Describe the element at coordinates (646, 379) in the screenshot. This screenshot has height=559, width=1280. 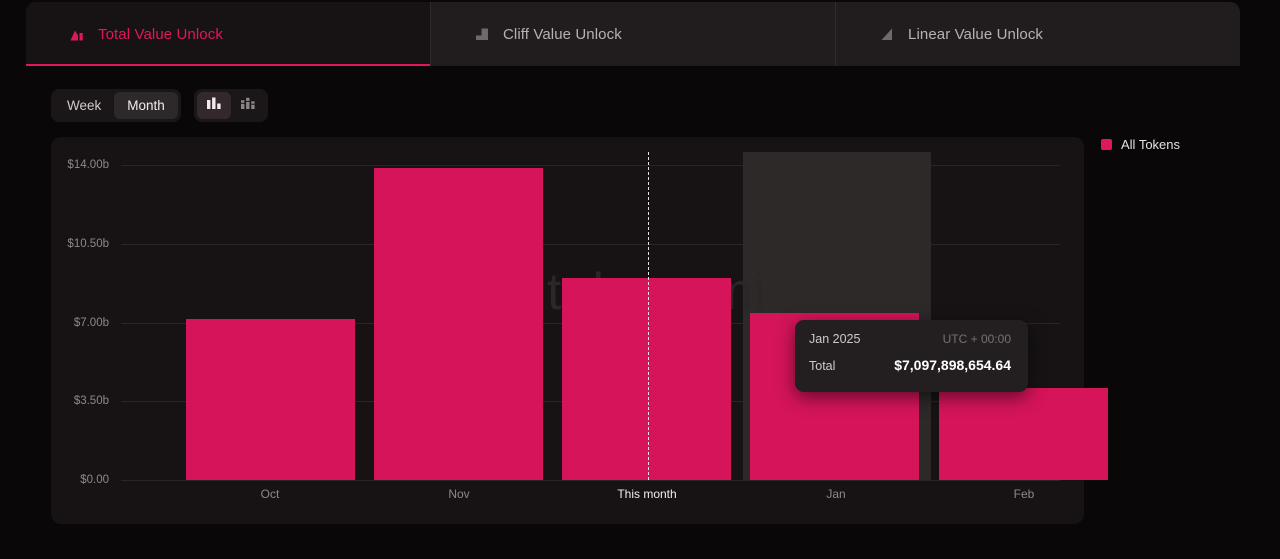
I see `bar-this-month` at that location.